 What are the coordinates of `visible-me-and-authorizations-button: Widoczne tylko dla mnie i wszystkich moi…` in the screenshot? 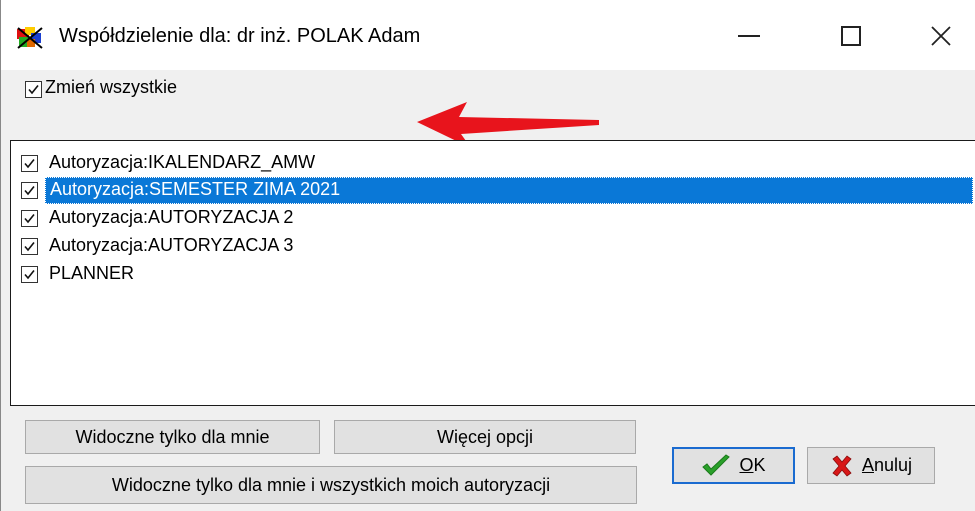 It's located at (331, 485).